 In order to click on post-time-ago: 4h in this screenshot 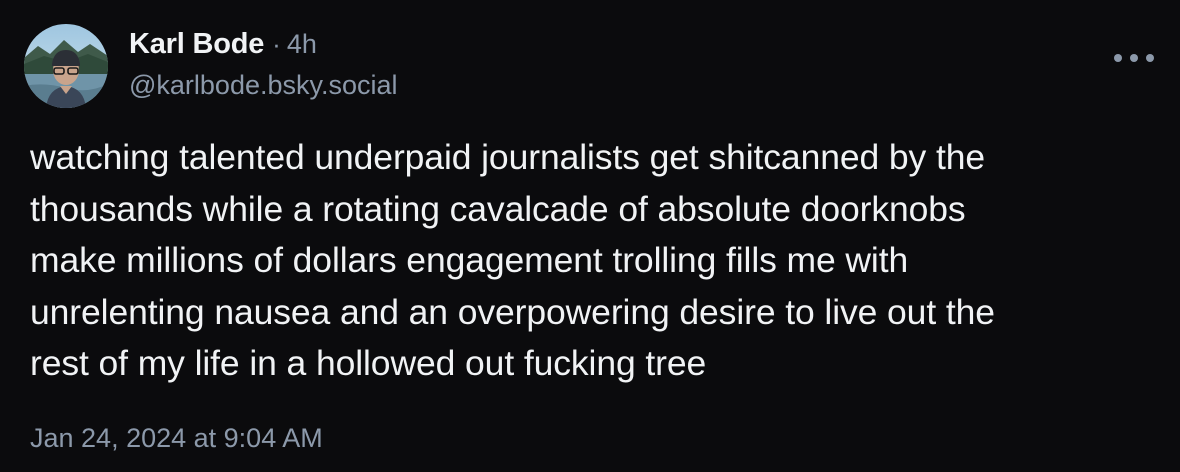, I will do `click(302, 44)`.